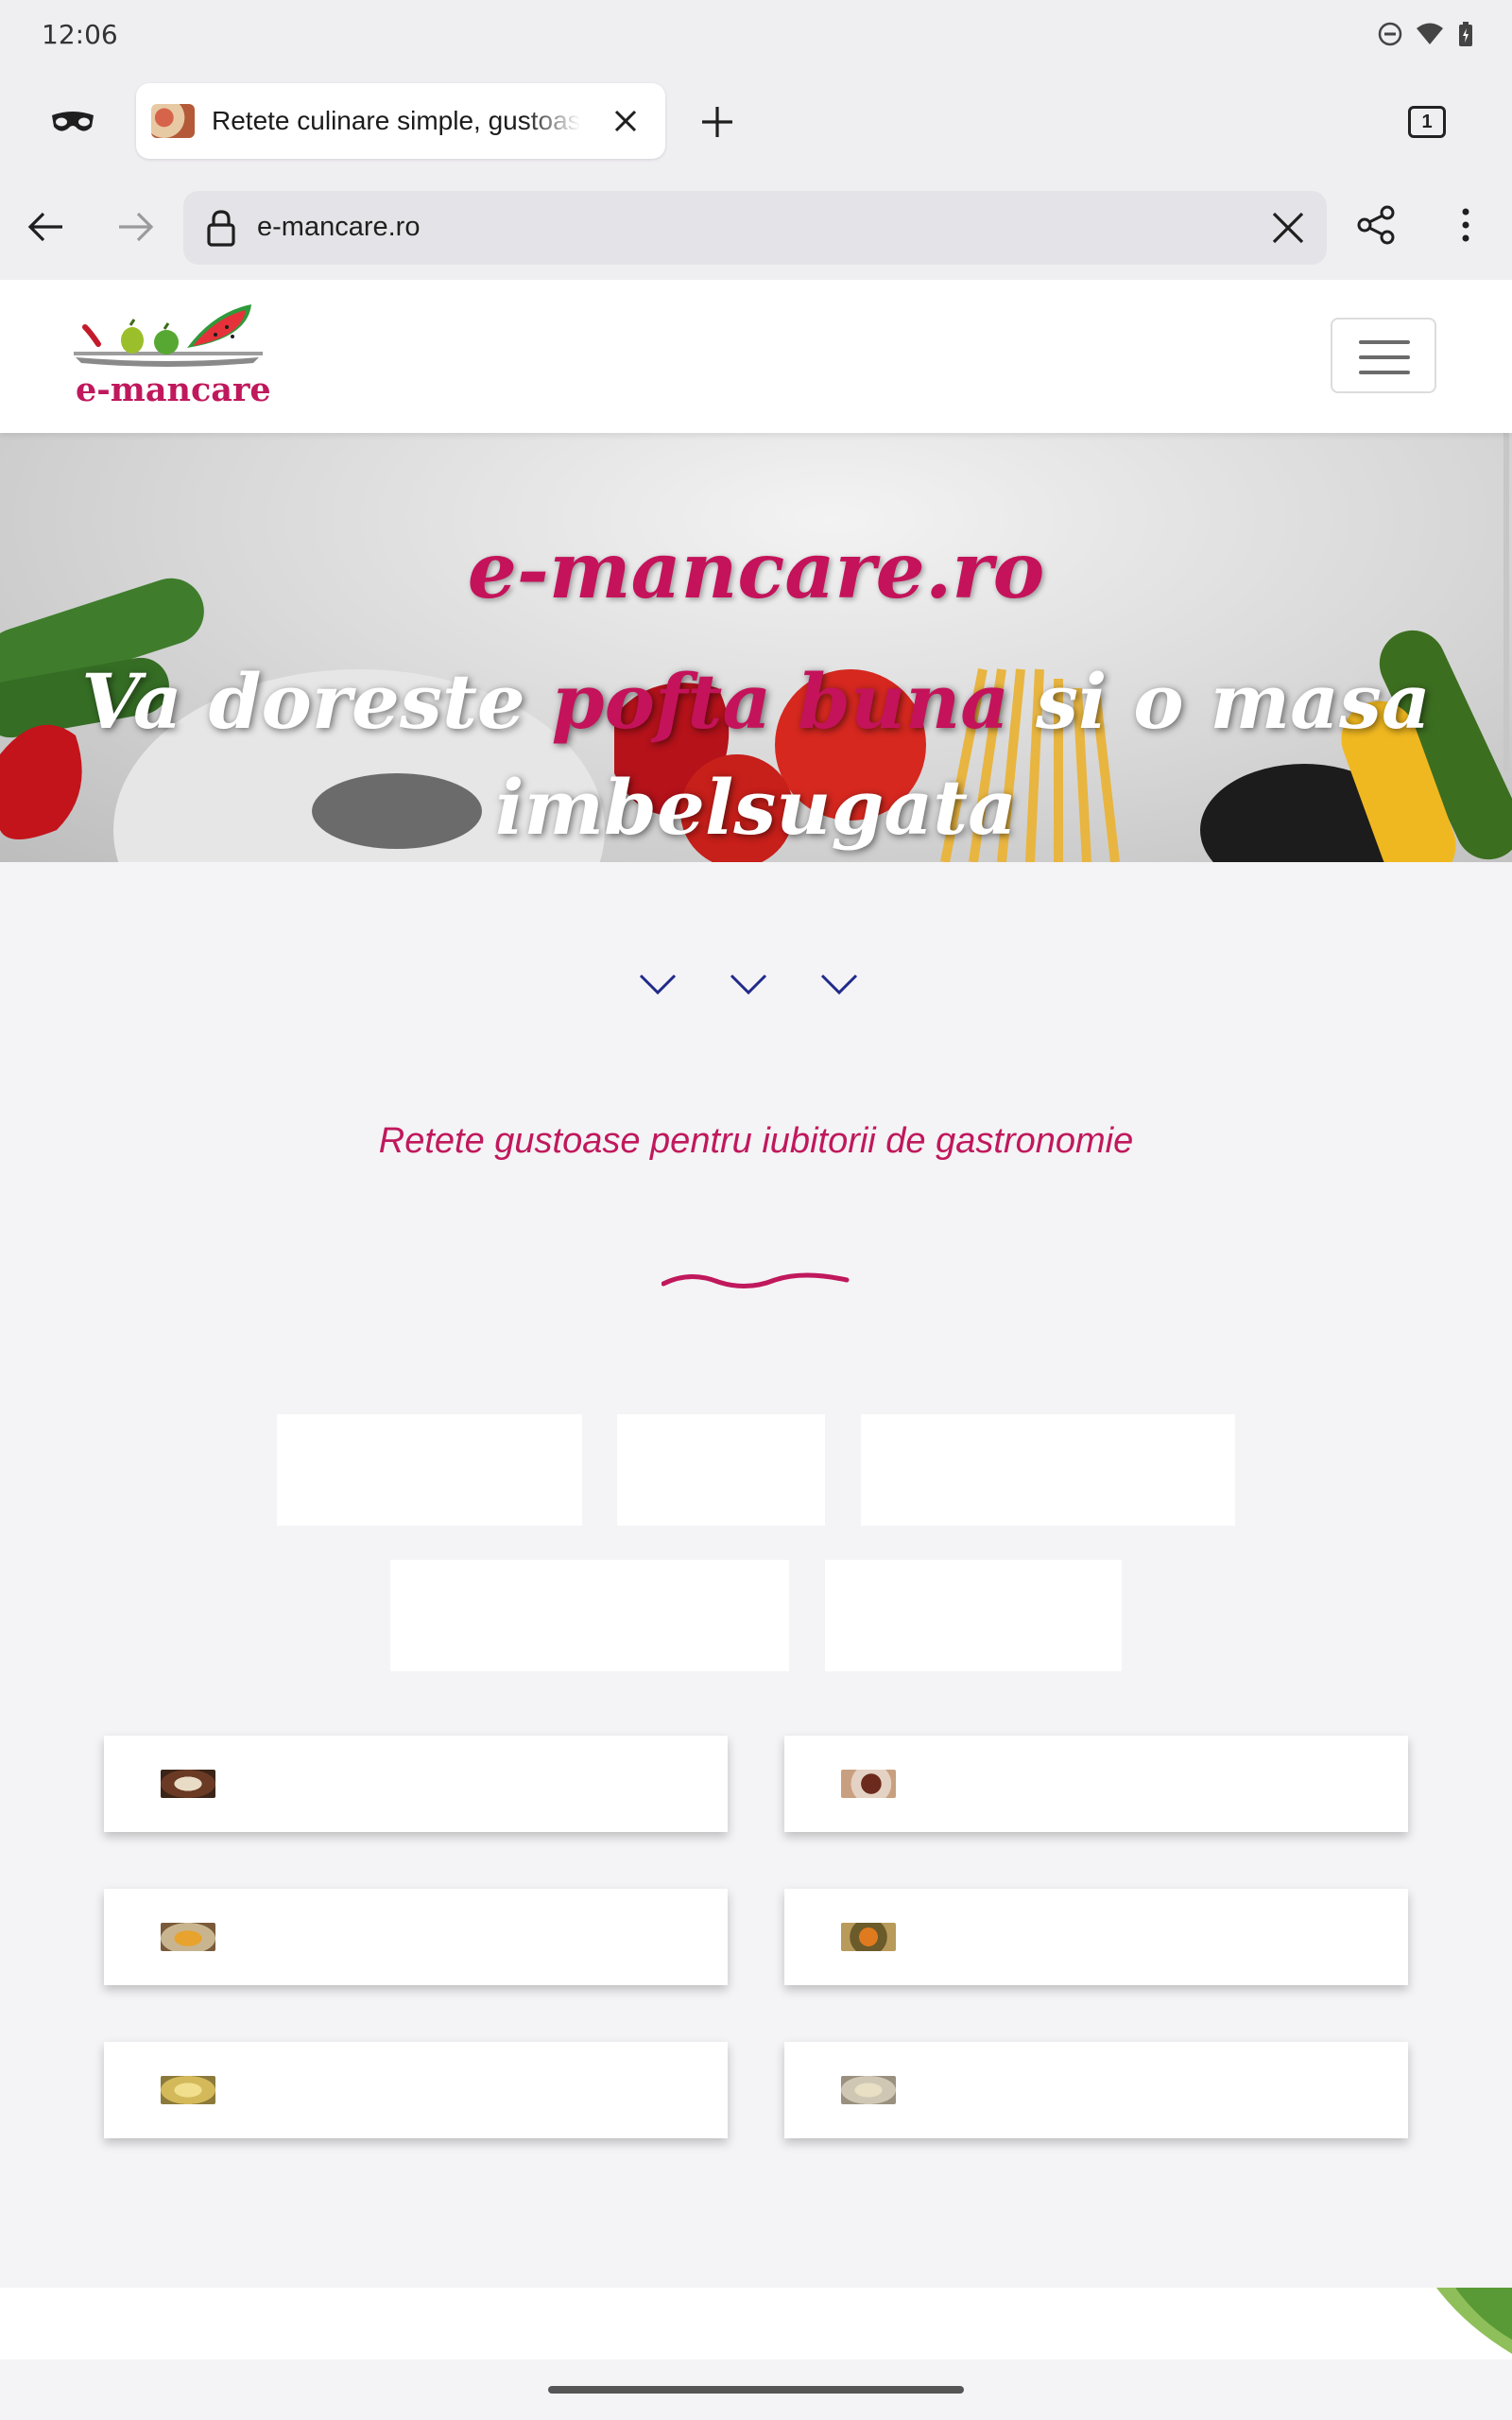  What do you see at coordinates (1465, 34) in the screenshot?
I see `battery-icon` at bounding box center [1465, 34].